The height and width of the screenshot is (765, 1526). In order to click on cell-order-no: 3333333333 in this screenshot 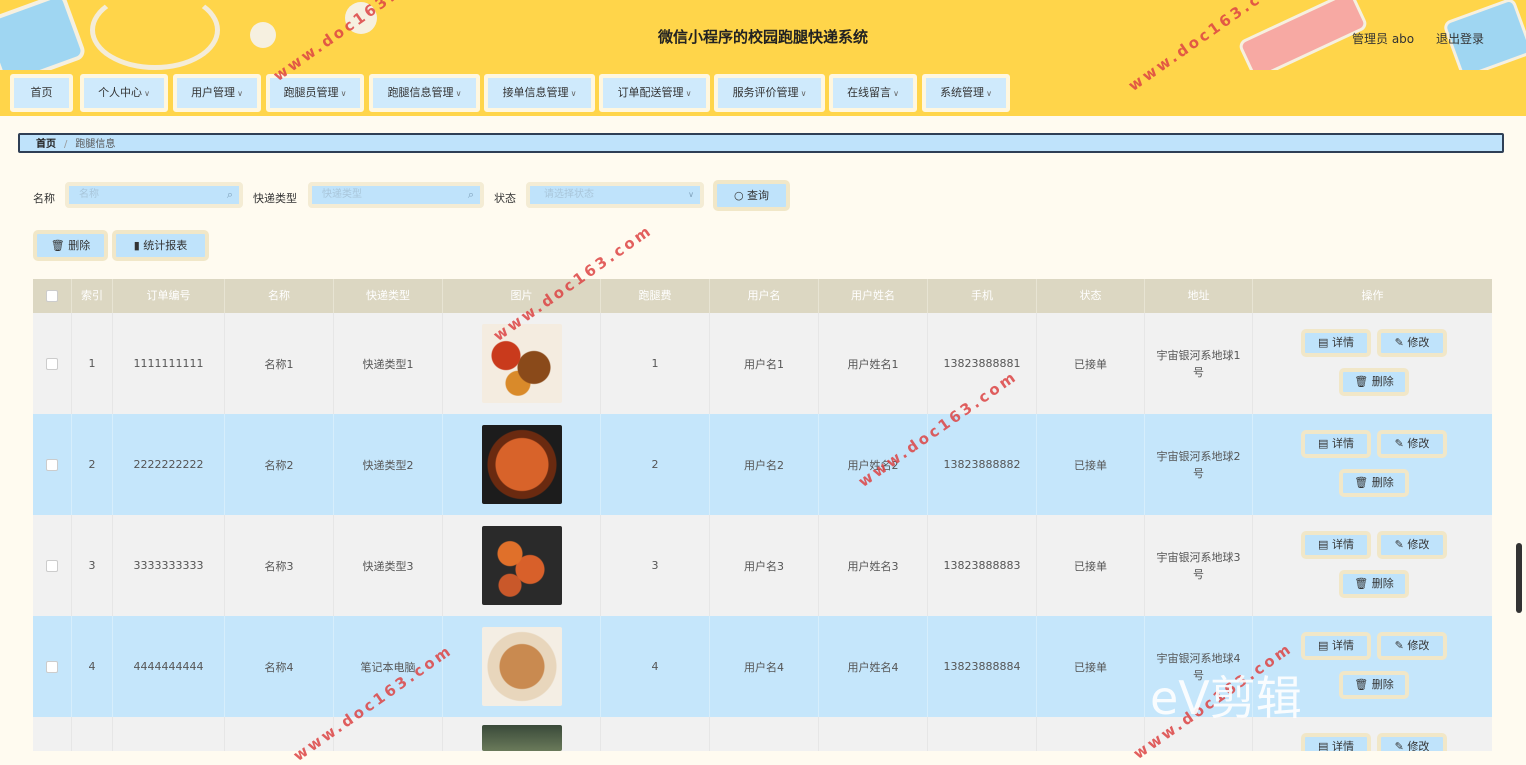, I will do `click(169, 565)`.